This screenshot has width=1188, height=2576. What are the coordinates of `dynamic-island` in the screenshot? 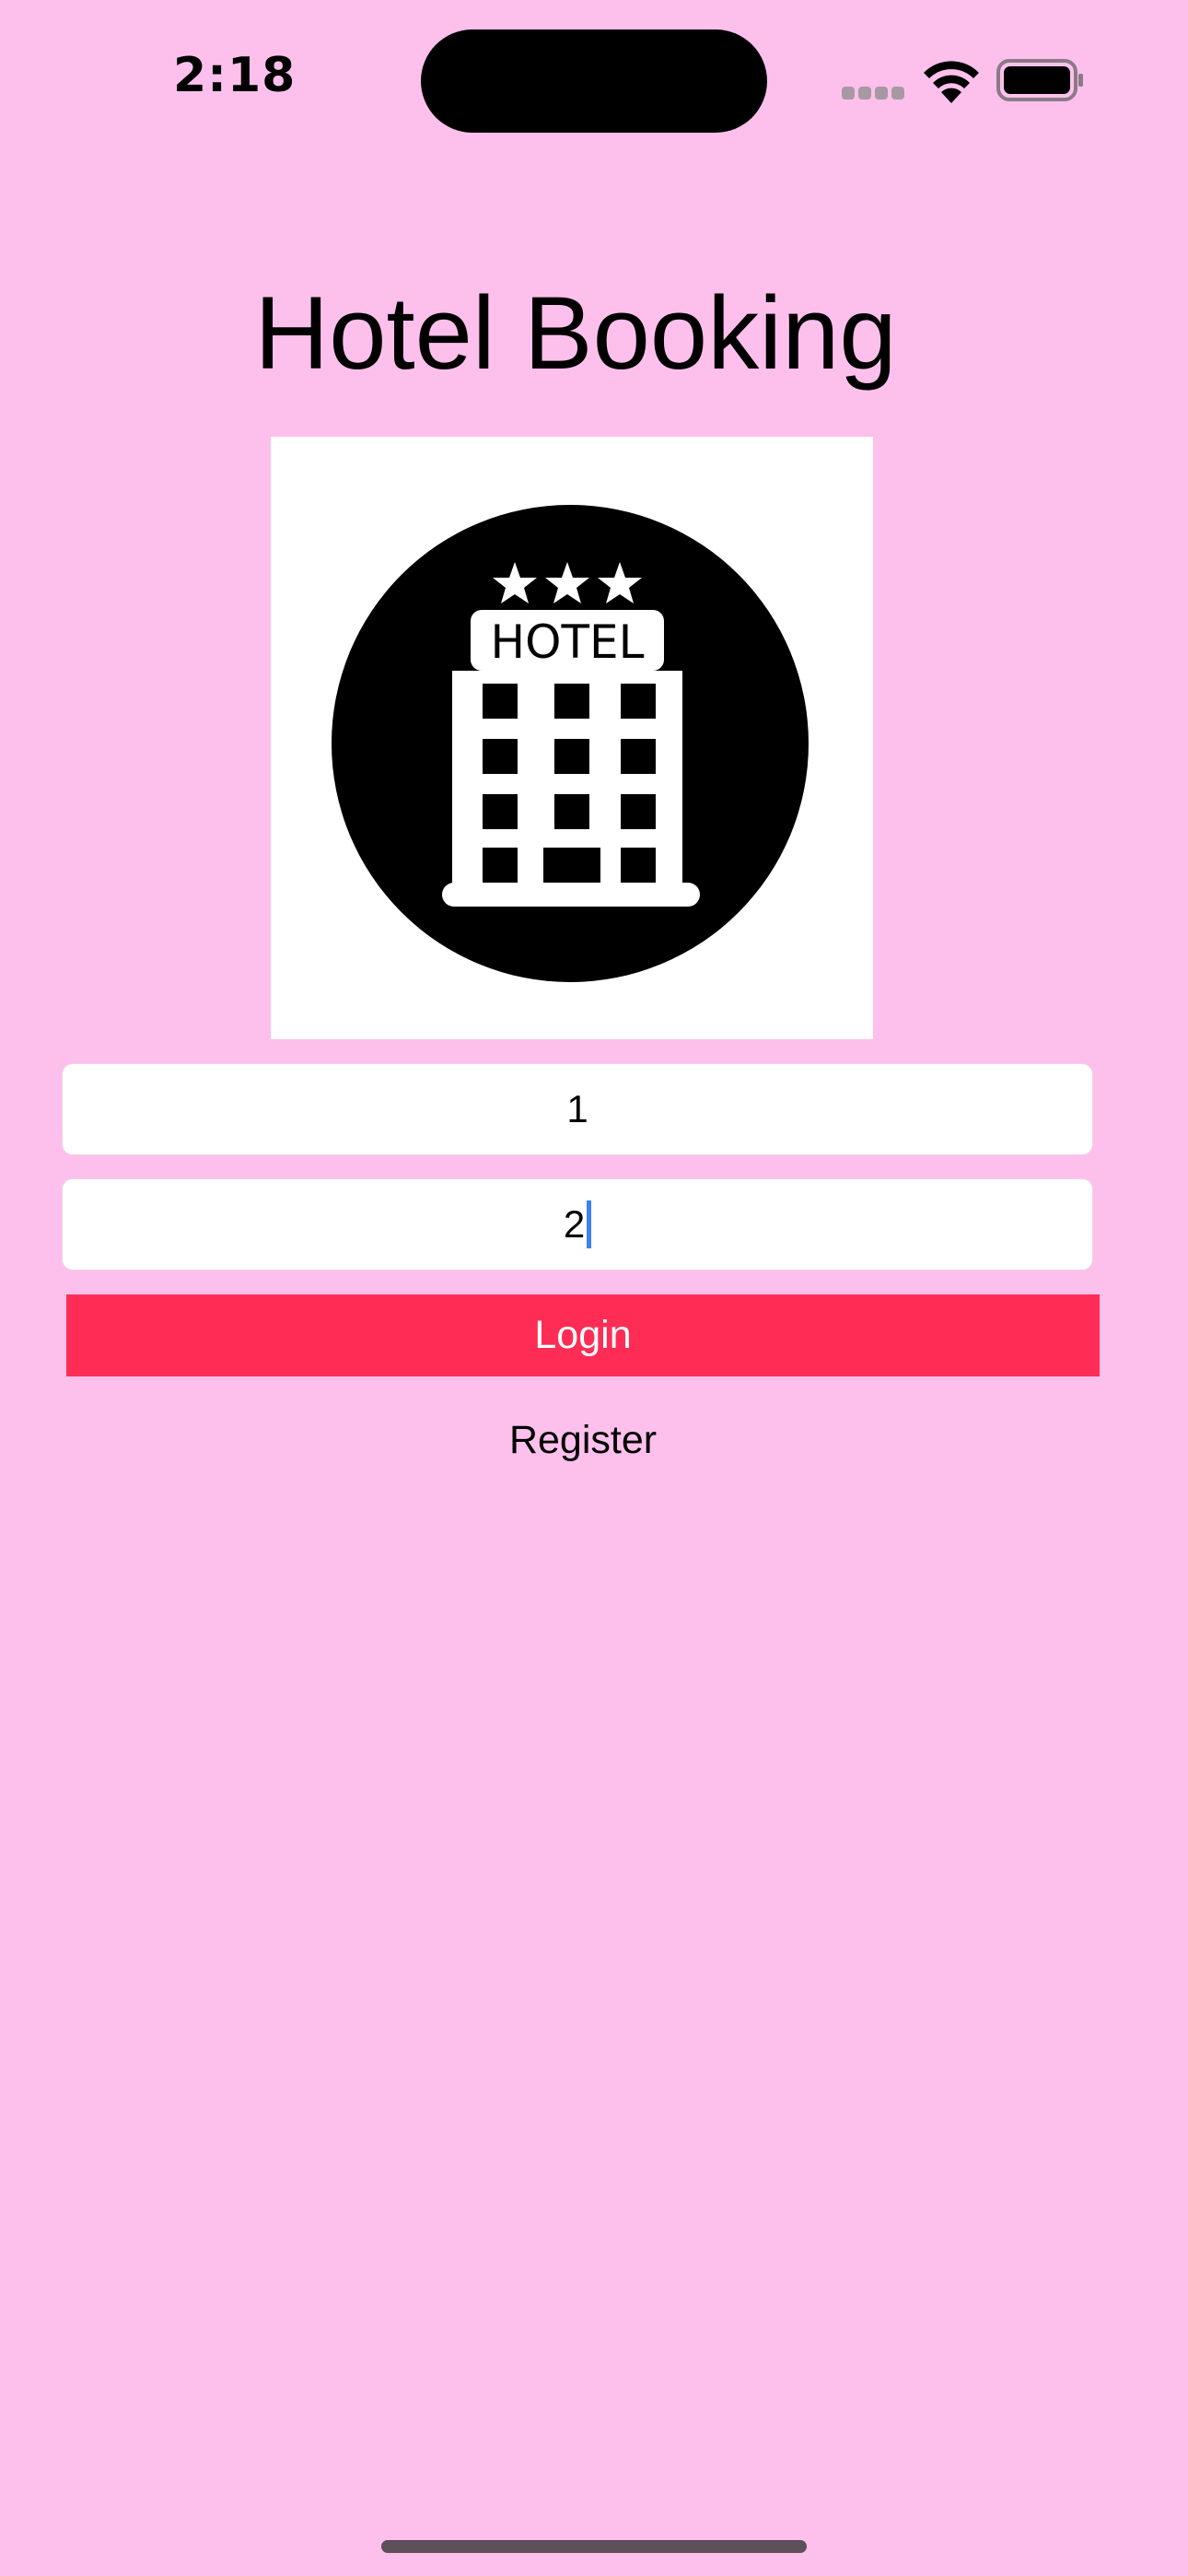 It's located at (594, 81).